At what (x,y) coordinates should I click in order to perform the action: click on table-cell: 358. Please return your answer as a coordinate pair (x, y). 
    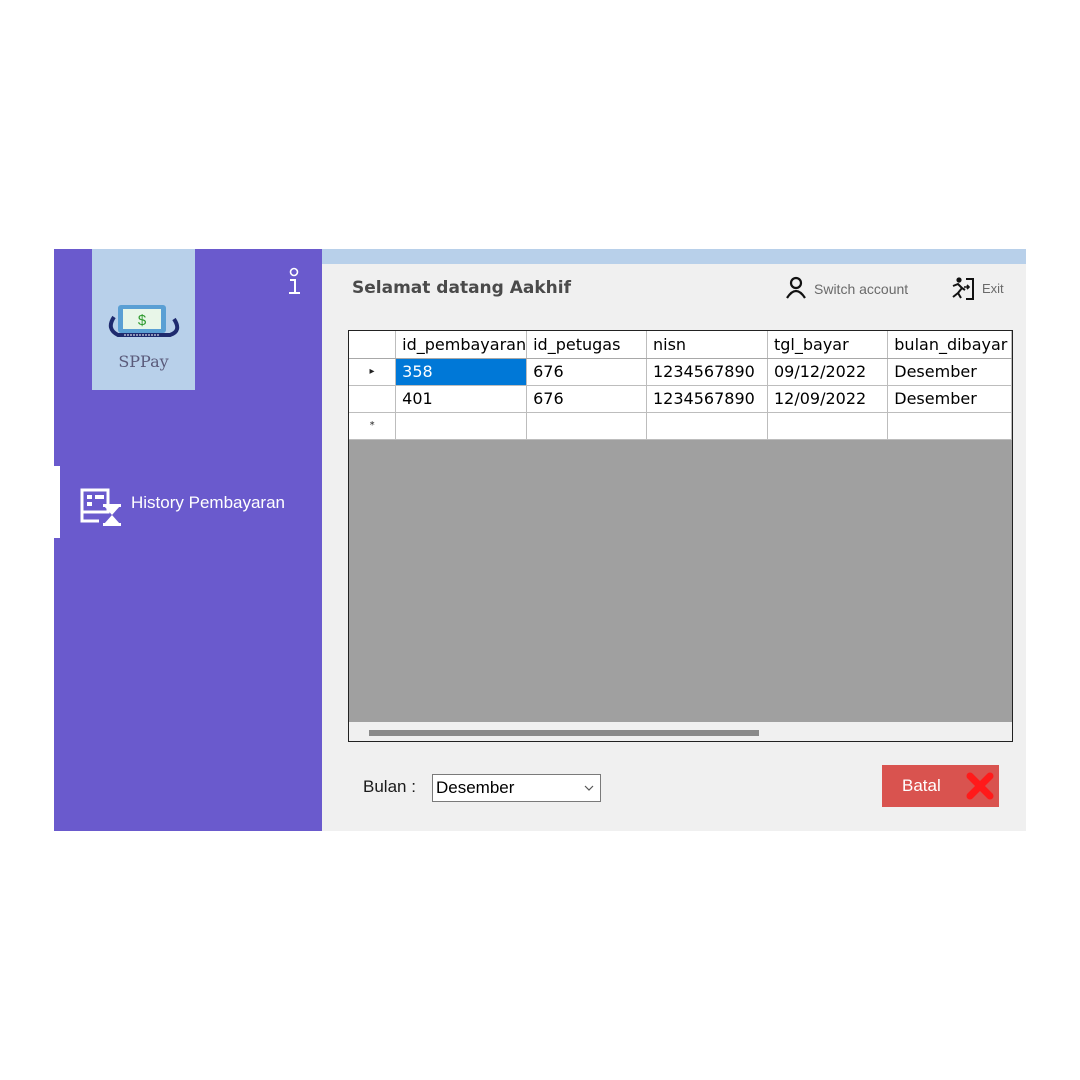
    Looking at the image, I should click on (461, 372).